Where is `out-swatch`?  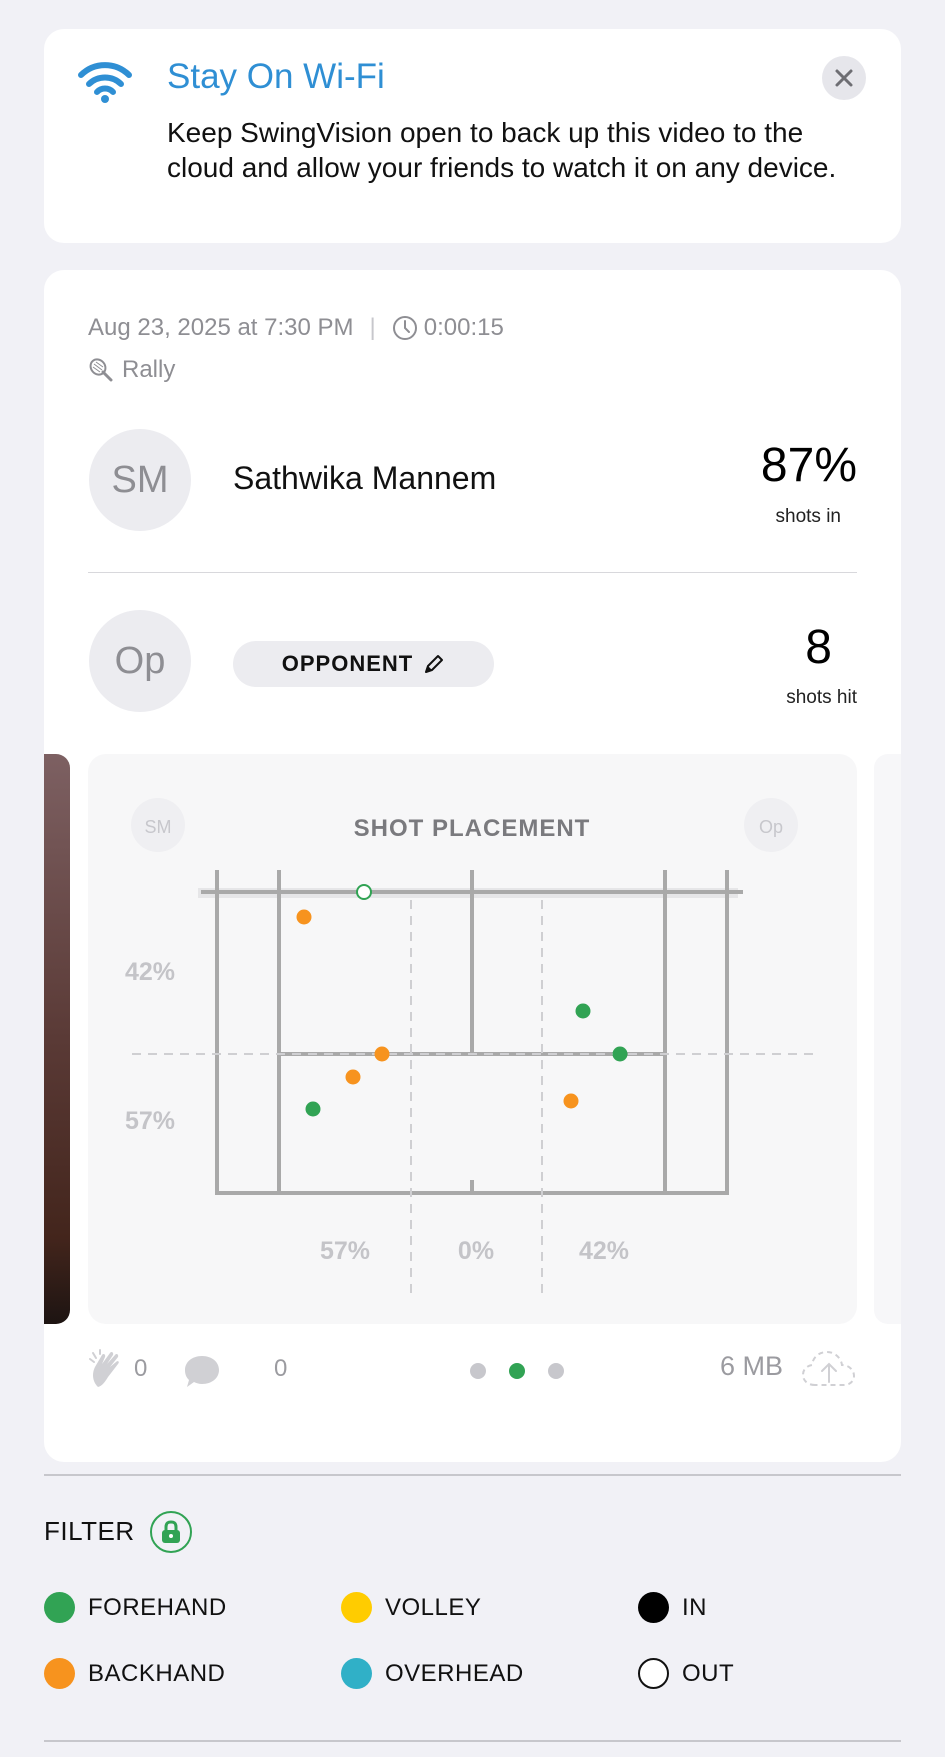 out-swatch is located at coordinates (653, 1673).